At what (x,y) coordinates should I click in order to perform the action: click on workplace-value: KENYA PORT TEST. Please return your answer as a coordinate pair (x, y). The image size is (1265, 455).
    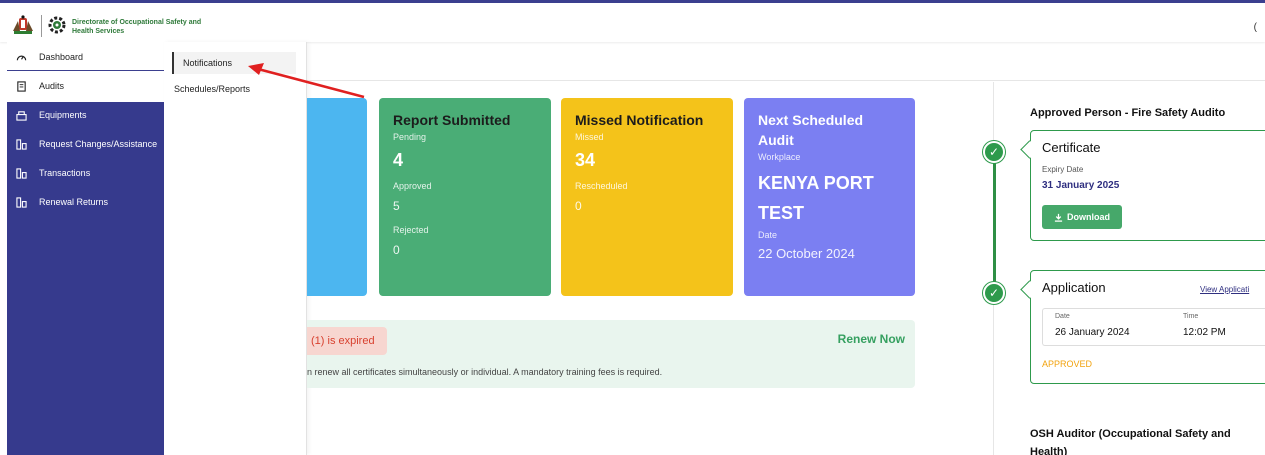
    Looking at the image, I should click on (816, 198).